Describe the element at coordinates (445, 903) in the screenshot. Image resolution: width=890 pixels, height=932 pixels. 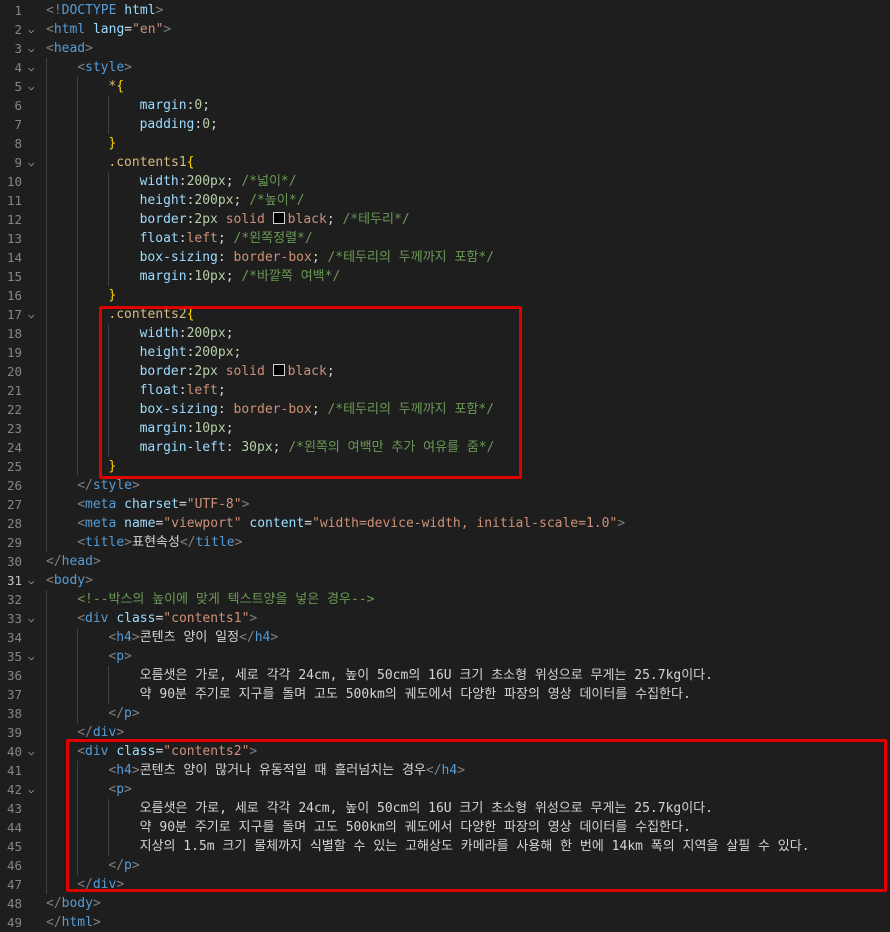
I see `code-line: 48 </body>` at that location.